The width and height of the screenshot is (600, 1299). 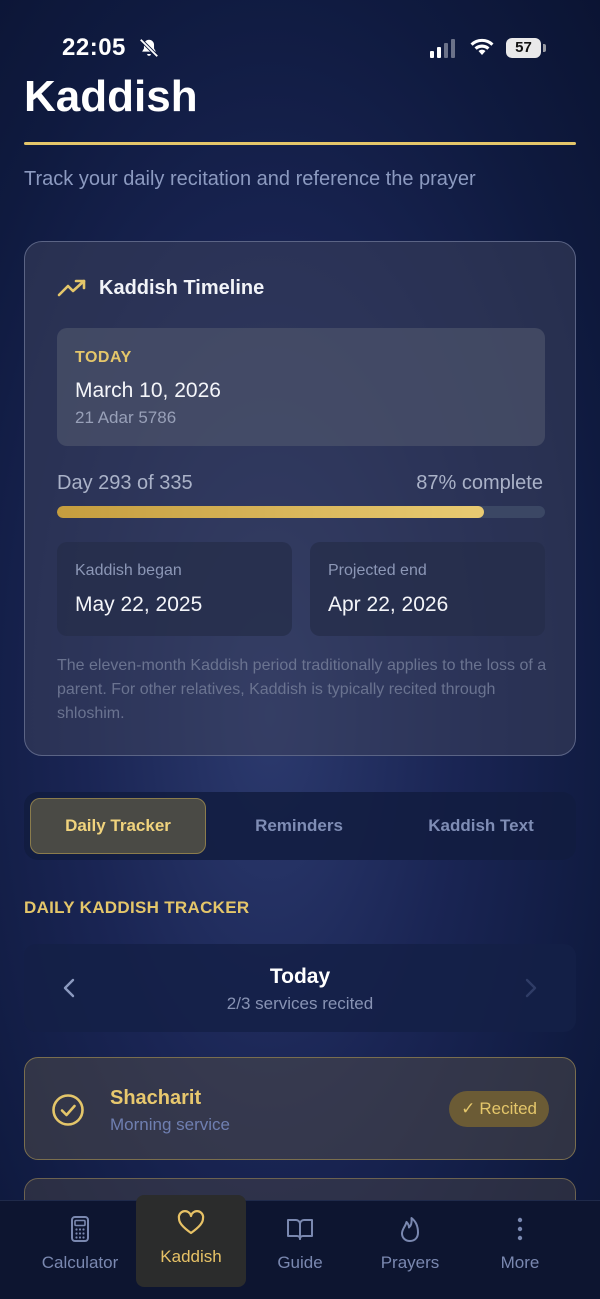 What do you see at coordinates (191, 1256) in the screenshot?
I see `nav-kaddish-label: Kaddish` at bounding box center [191, 1256].